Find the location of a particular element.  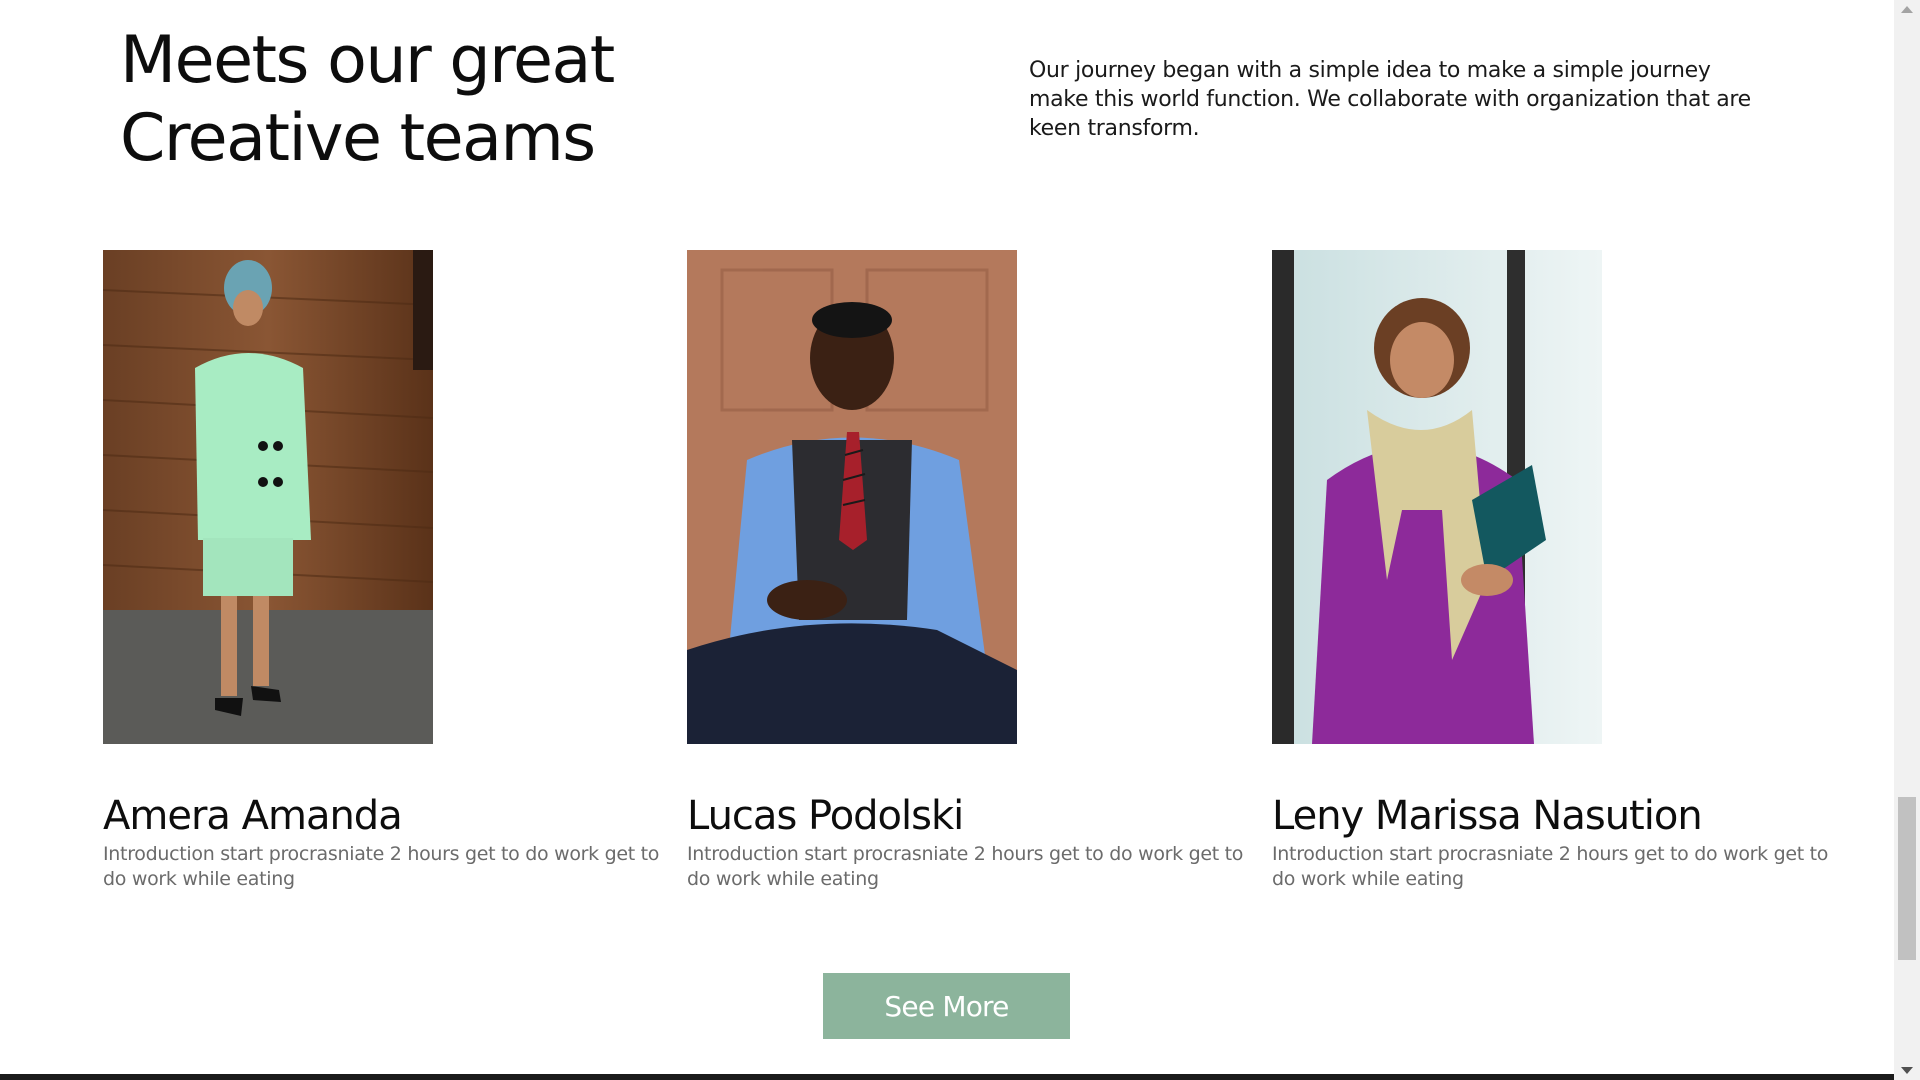

scroll-down-arrow-icon is located at coordinates (1907, 1070).